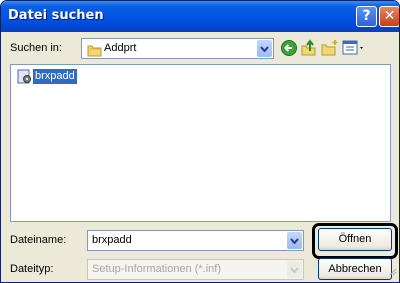 Image resolution: width=400 pixels, height=283 pixels. What do you see at coordinates (392, 270) in the screenshot?
I see `resize-grip-icon` at bounding box center [392, 270].